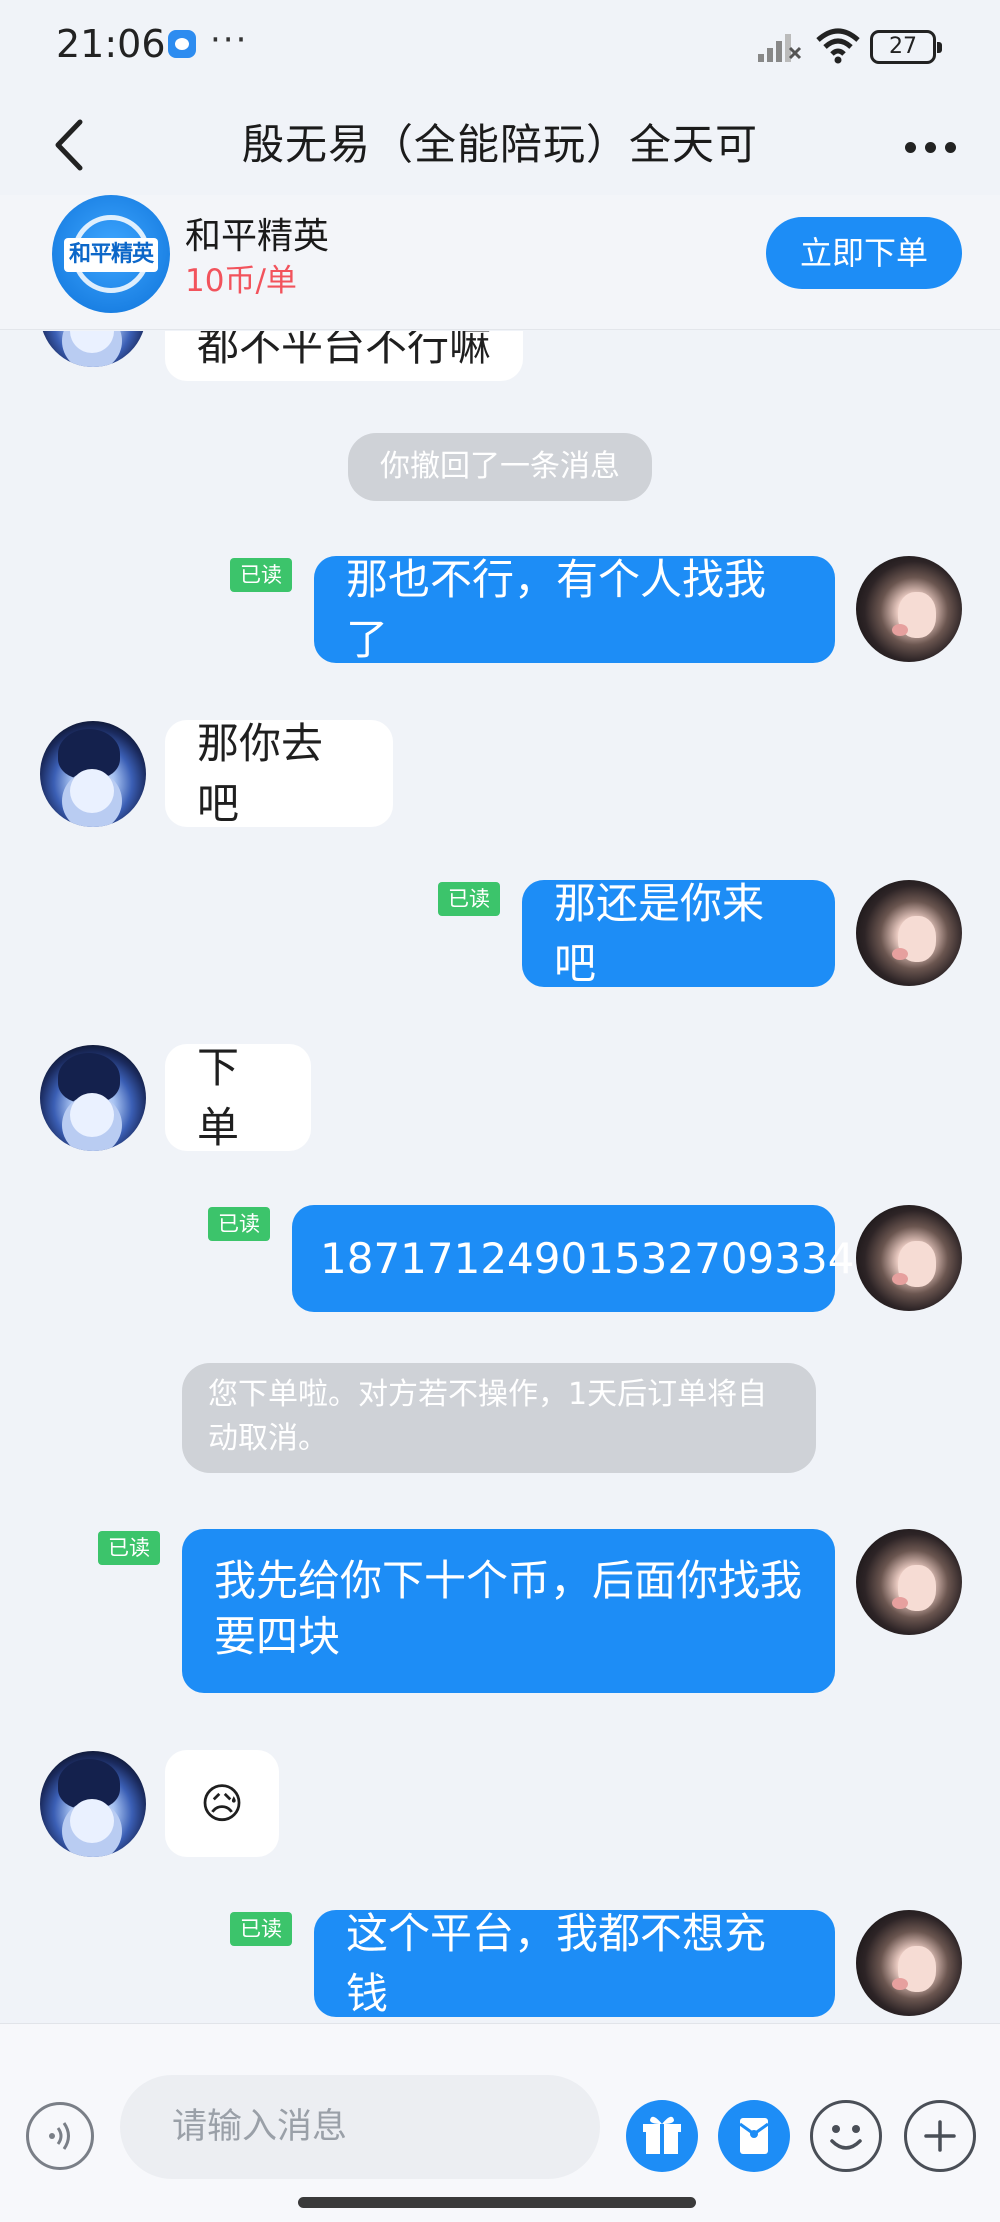 The width and height of the screenshot is (1000, 2222). What do you see at coordinates (556, 609) in the screenshot?
I see `message-text: 那也不行，有个人找我了` at bounding box center [556, 609].